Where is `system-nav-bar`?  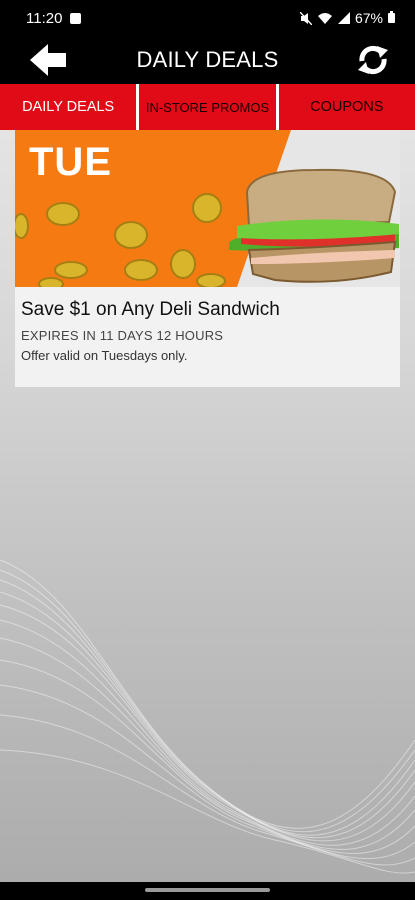
system-nav-bar is located at coordinates (207, 891).